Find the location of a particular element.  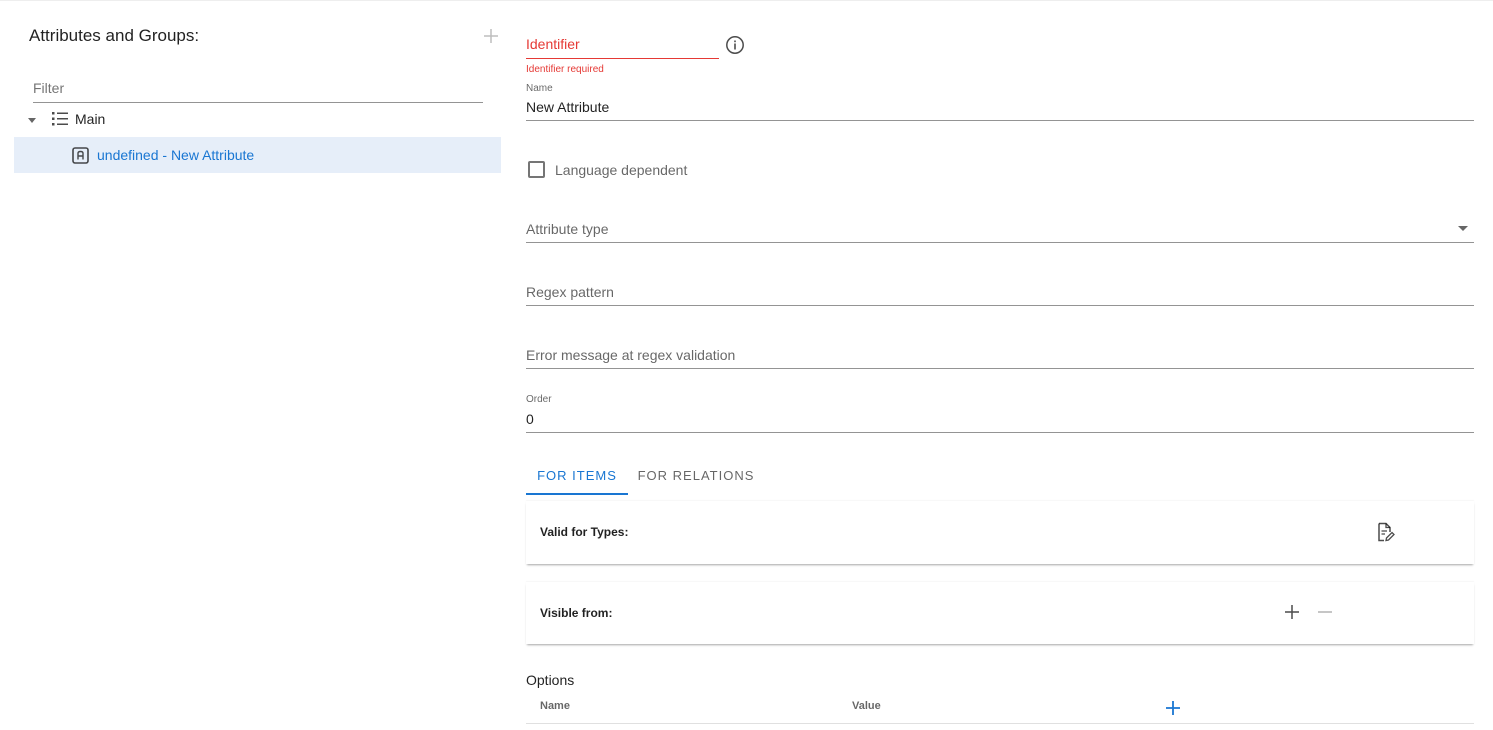

regex-pattern-field: Regex pattern is located at coordinates (1000, 294).